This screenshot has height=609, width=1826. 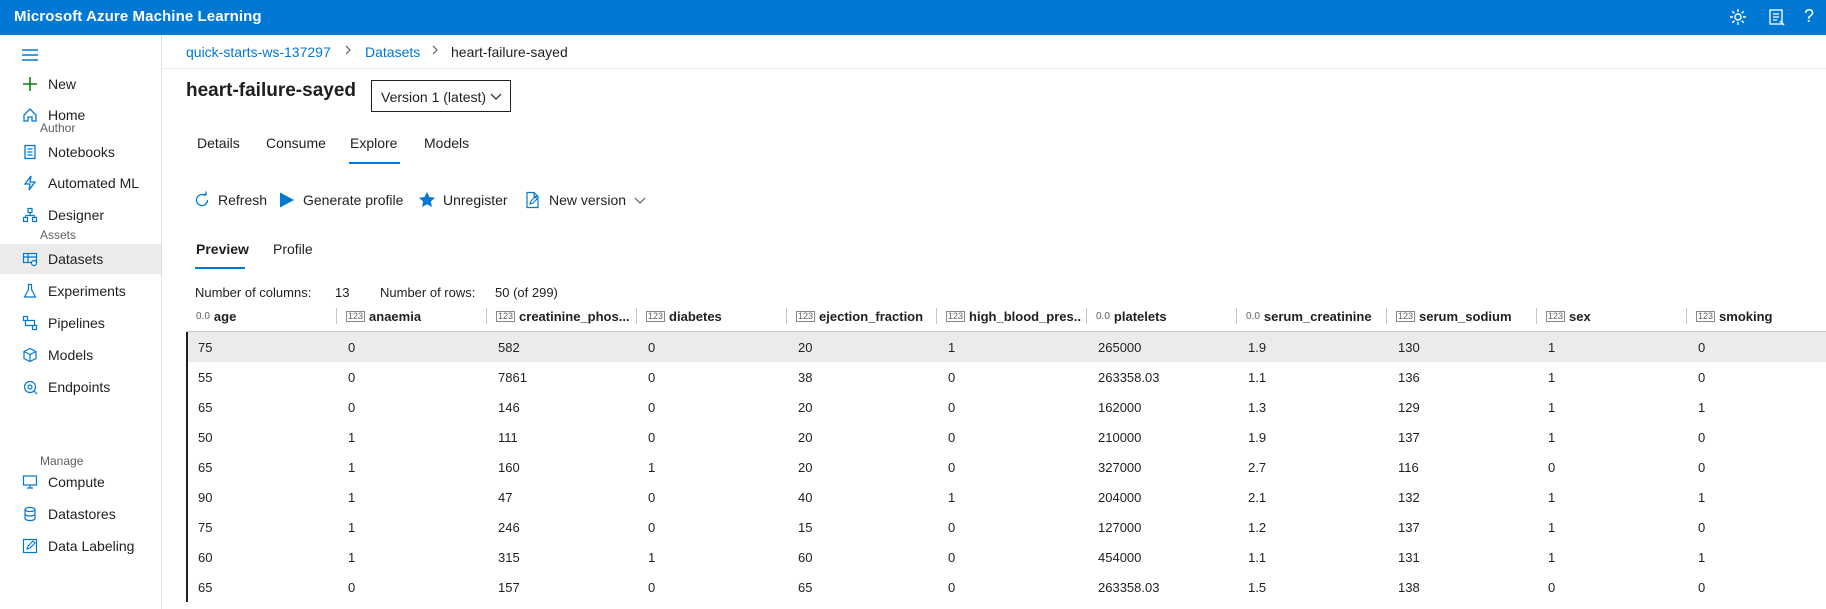 I want to click on nav-automated-ml-label: Automated ML, so click(x=94, y=183).